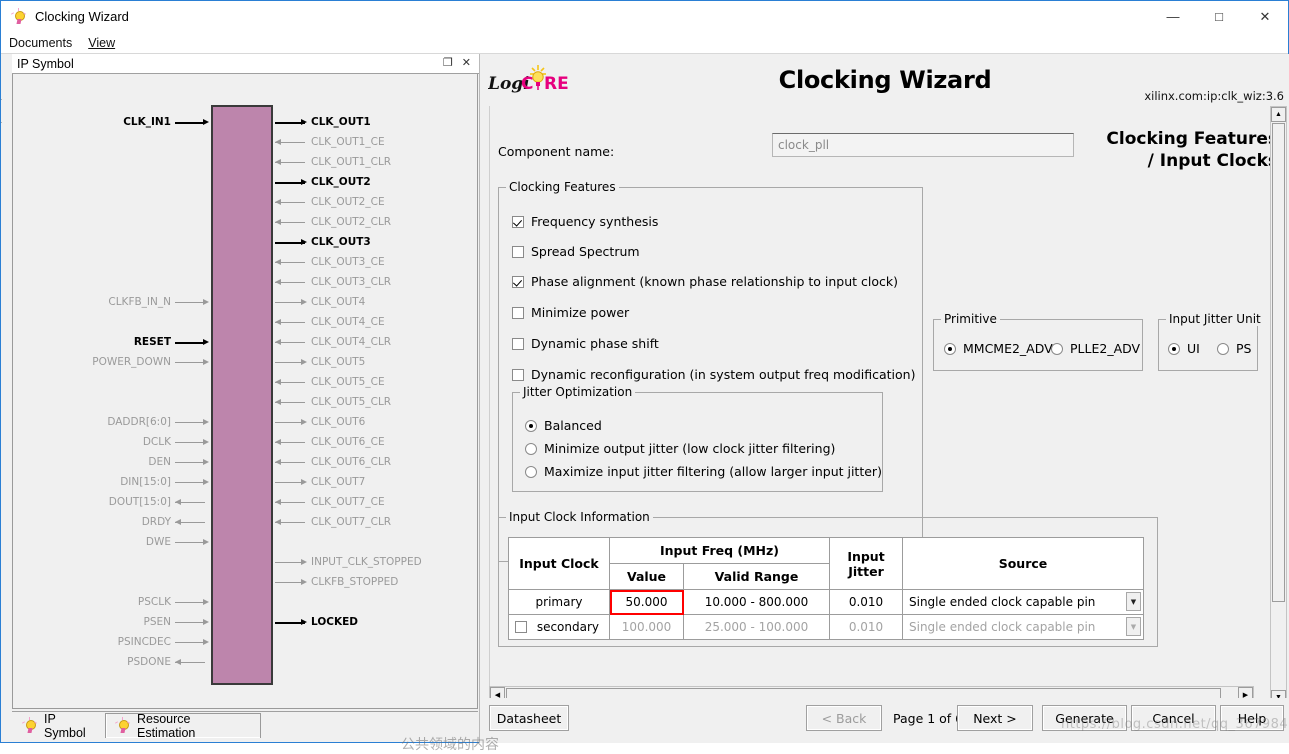 This screenshot has height=754, width=1289. I want to click on col-header-value: Value, so click(646, 576).